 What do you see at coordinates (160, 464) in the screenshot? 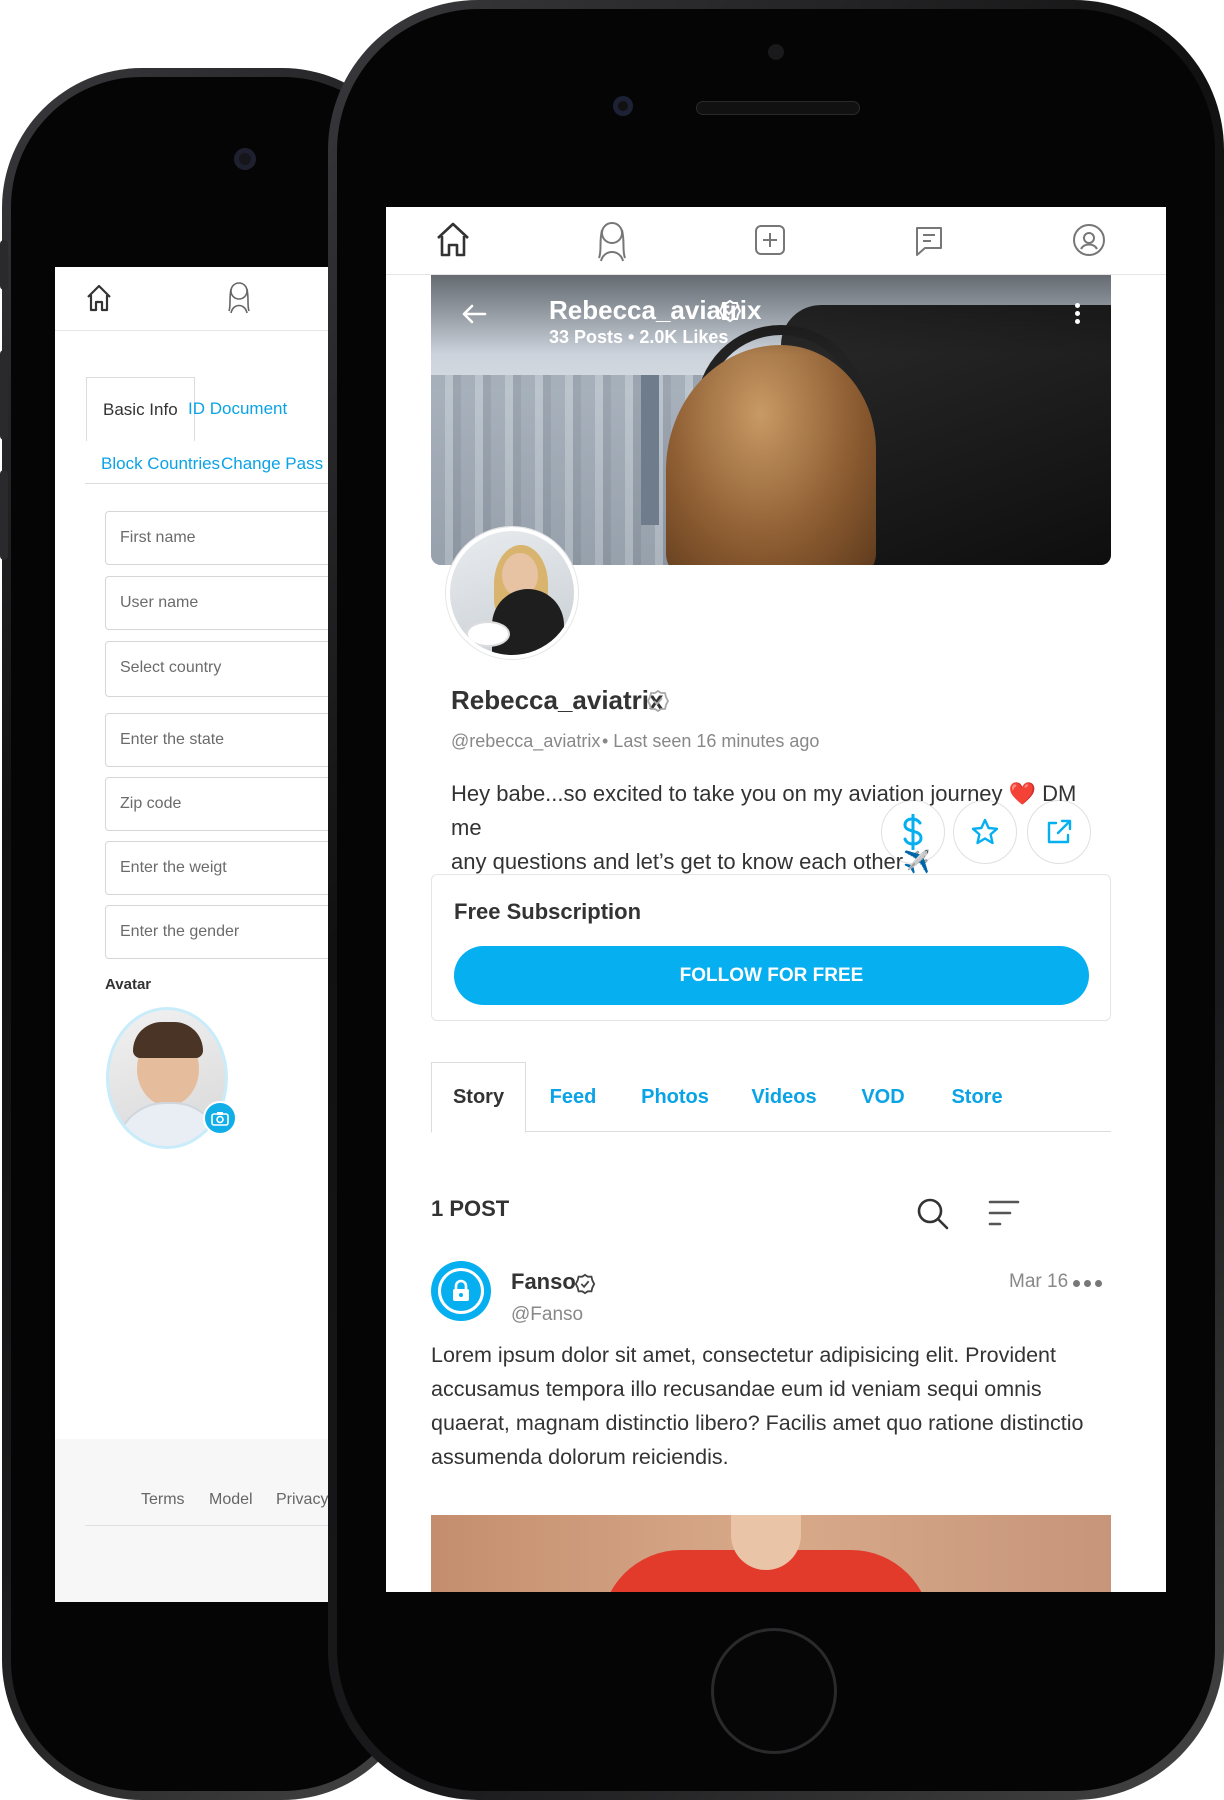
I see `tab-block-countries: Block Countries` at bounding box center [160, 464].